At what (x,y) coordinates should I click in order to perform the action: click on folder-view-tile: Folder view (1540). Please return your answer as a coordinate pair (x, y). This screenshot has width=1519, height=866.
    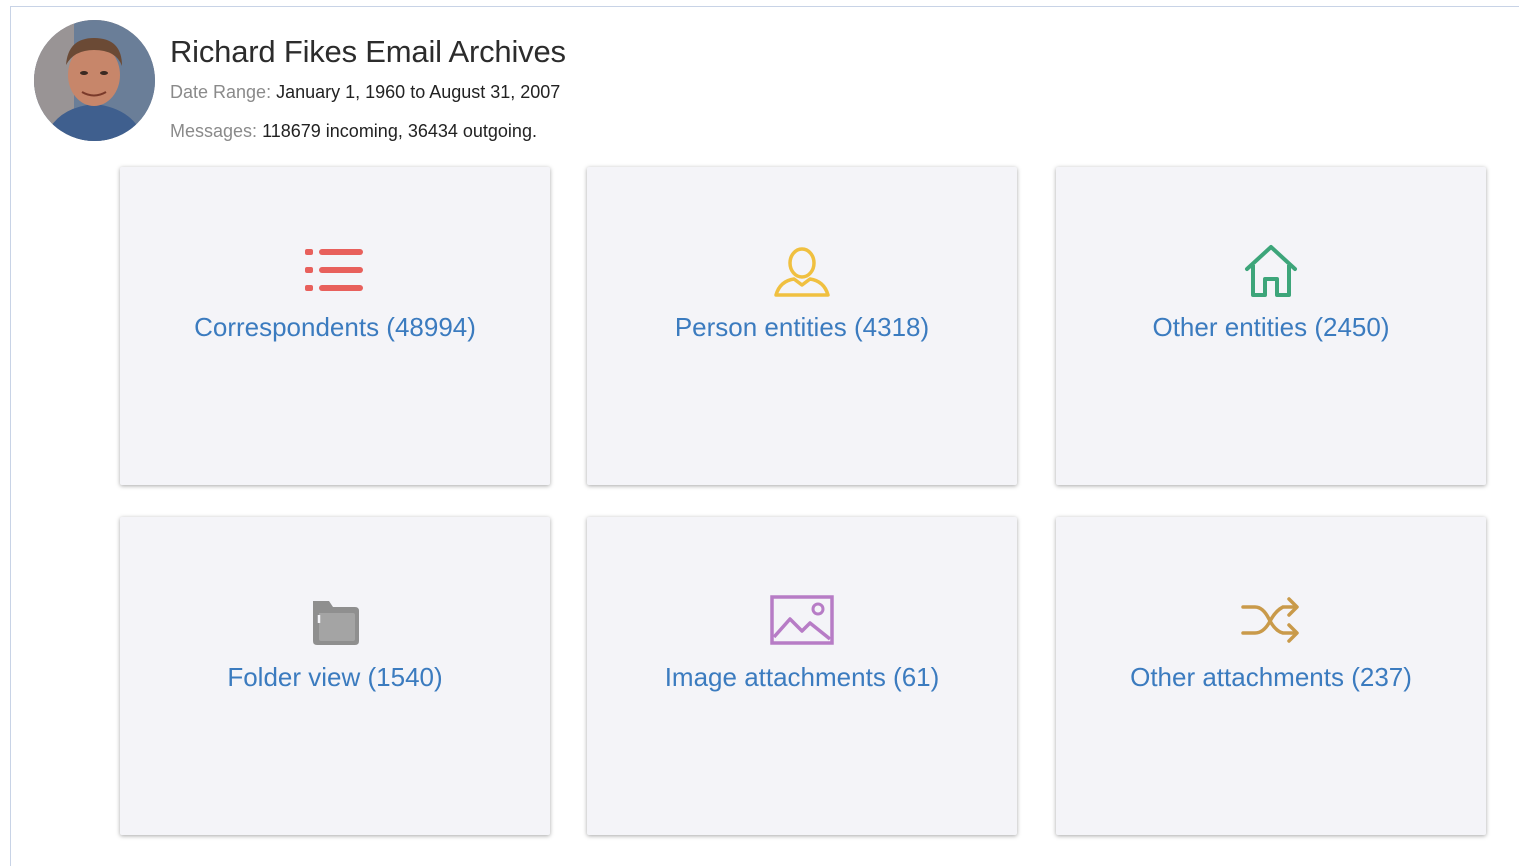
    Looking at the image, I should click on (335, 676).